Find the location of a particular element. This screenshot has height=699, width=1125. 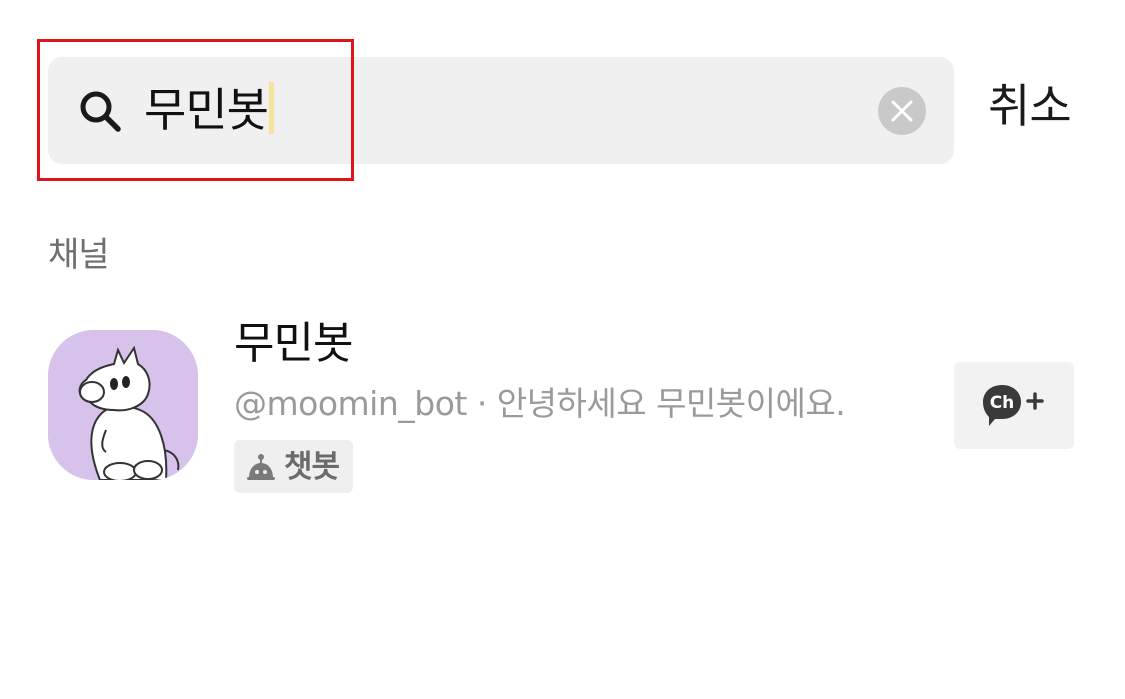

bot-icon is located at coordinates (261, 466).